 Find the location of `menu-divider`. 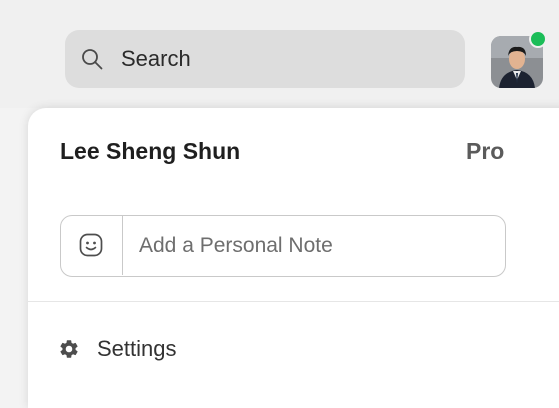

menu-divider is located at coordinates (293, 301).